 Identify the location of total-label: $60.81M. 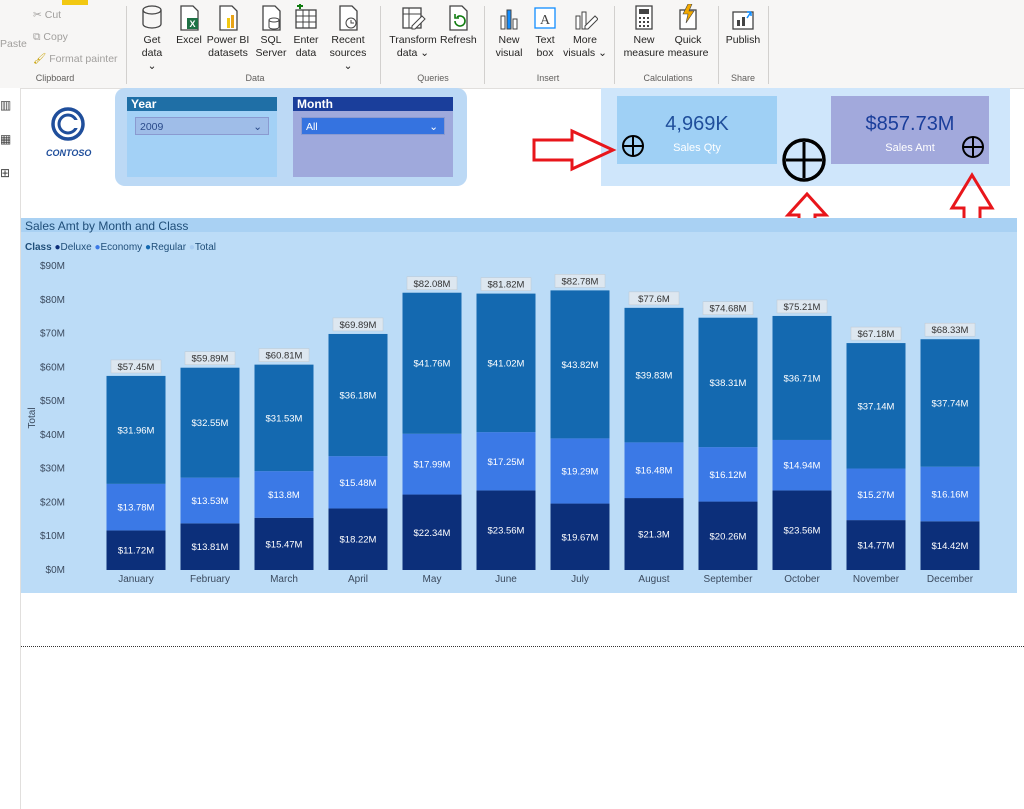
(284, 356).